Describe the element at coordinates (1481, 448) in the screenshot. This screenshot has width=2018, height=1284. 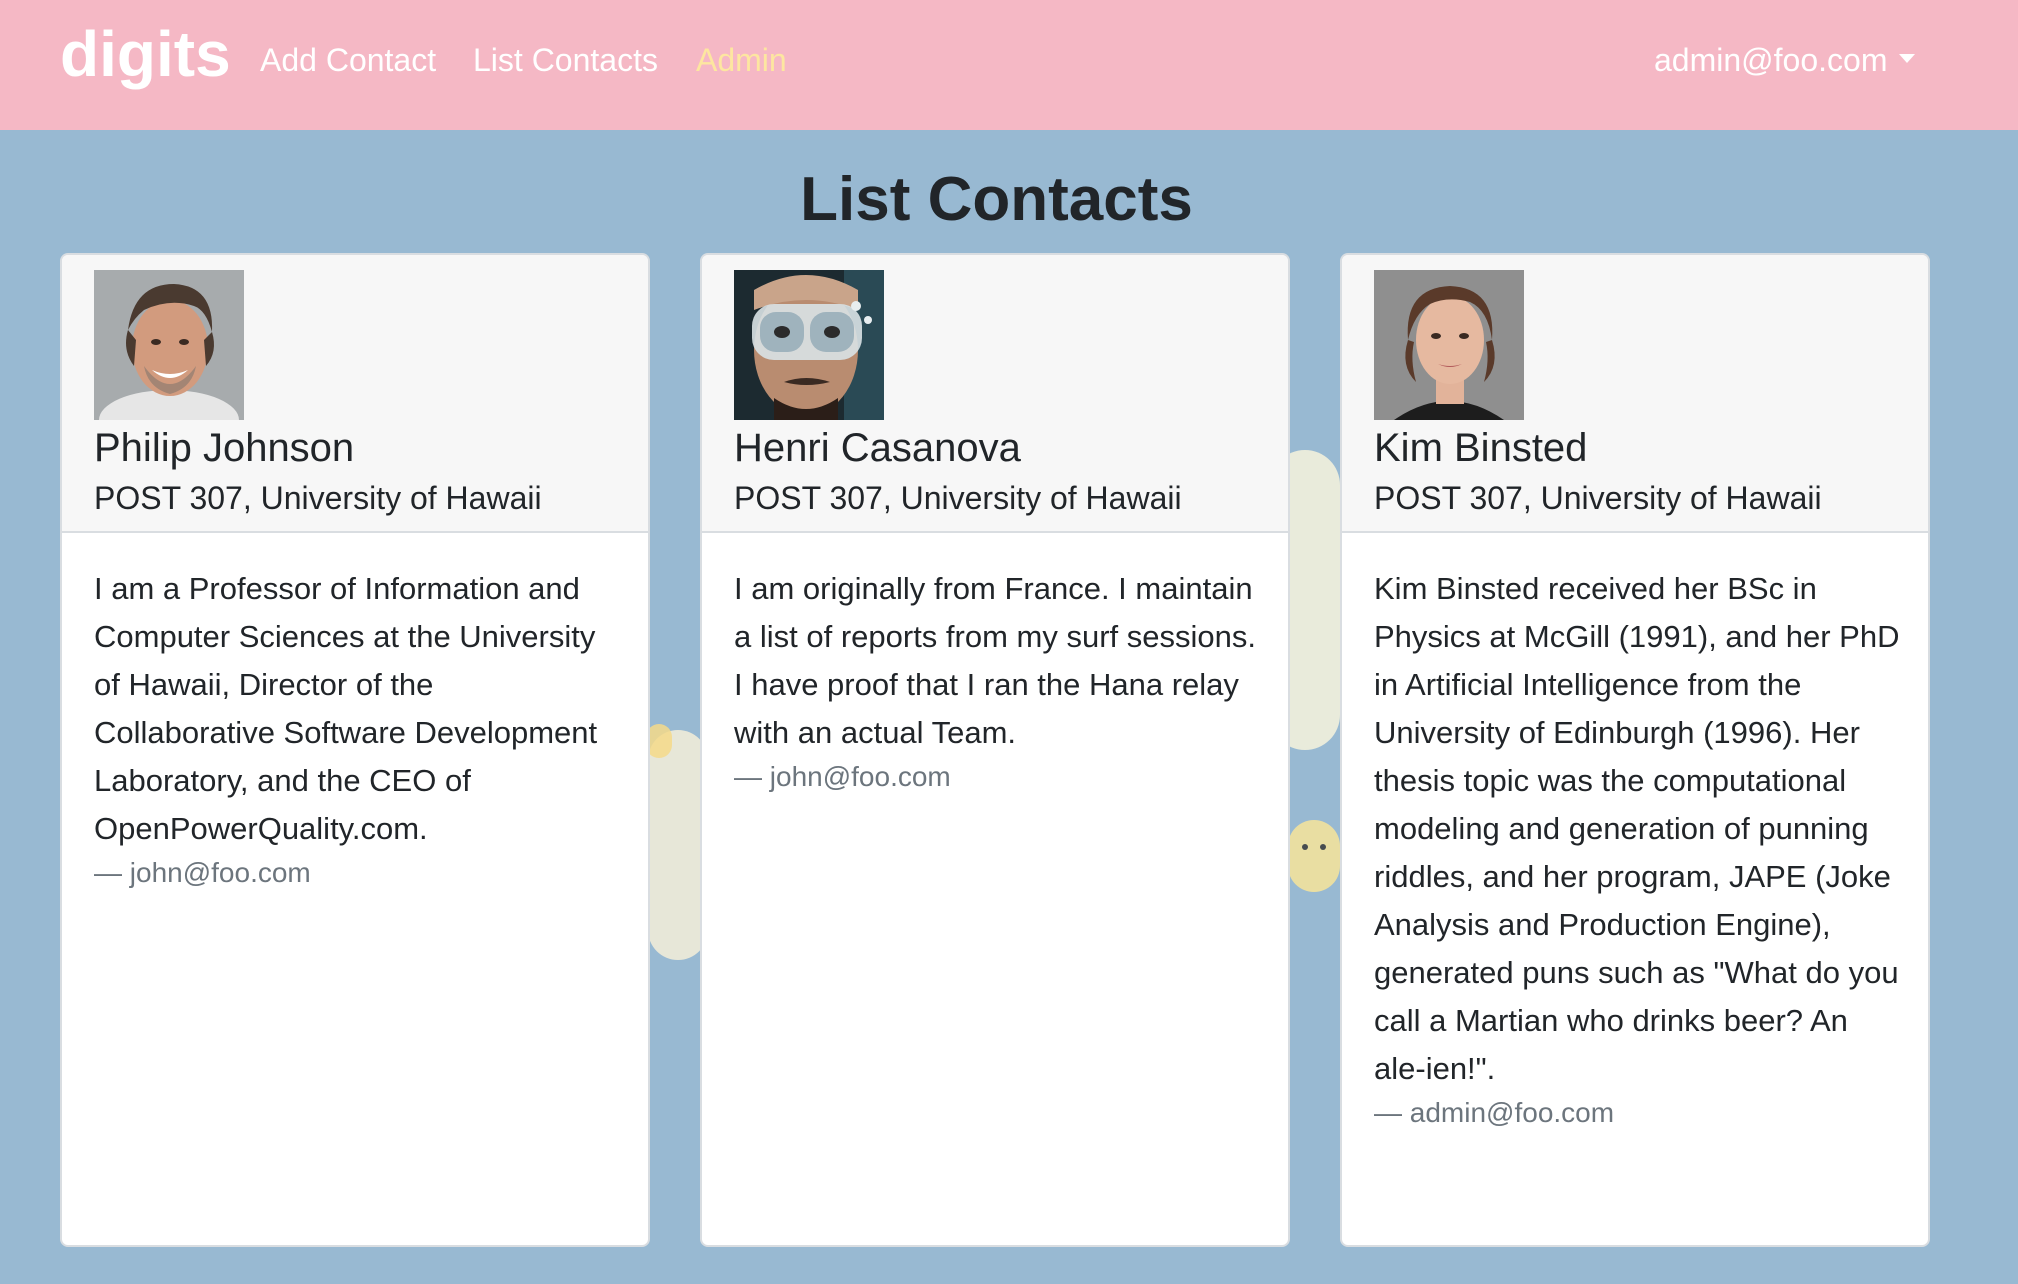
I see `contact-name: Kim Binsted` at that location.